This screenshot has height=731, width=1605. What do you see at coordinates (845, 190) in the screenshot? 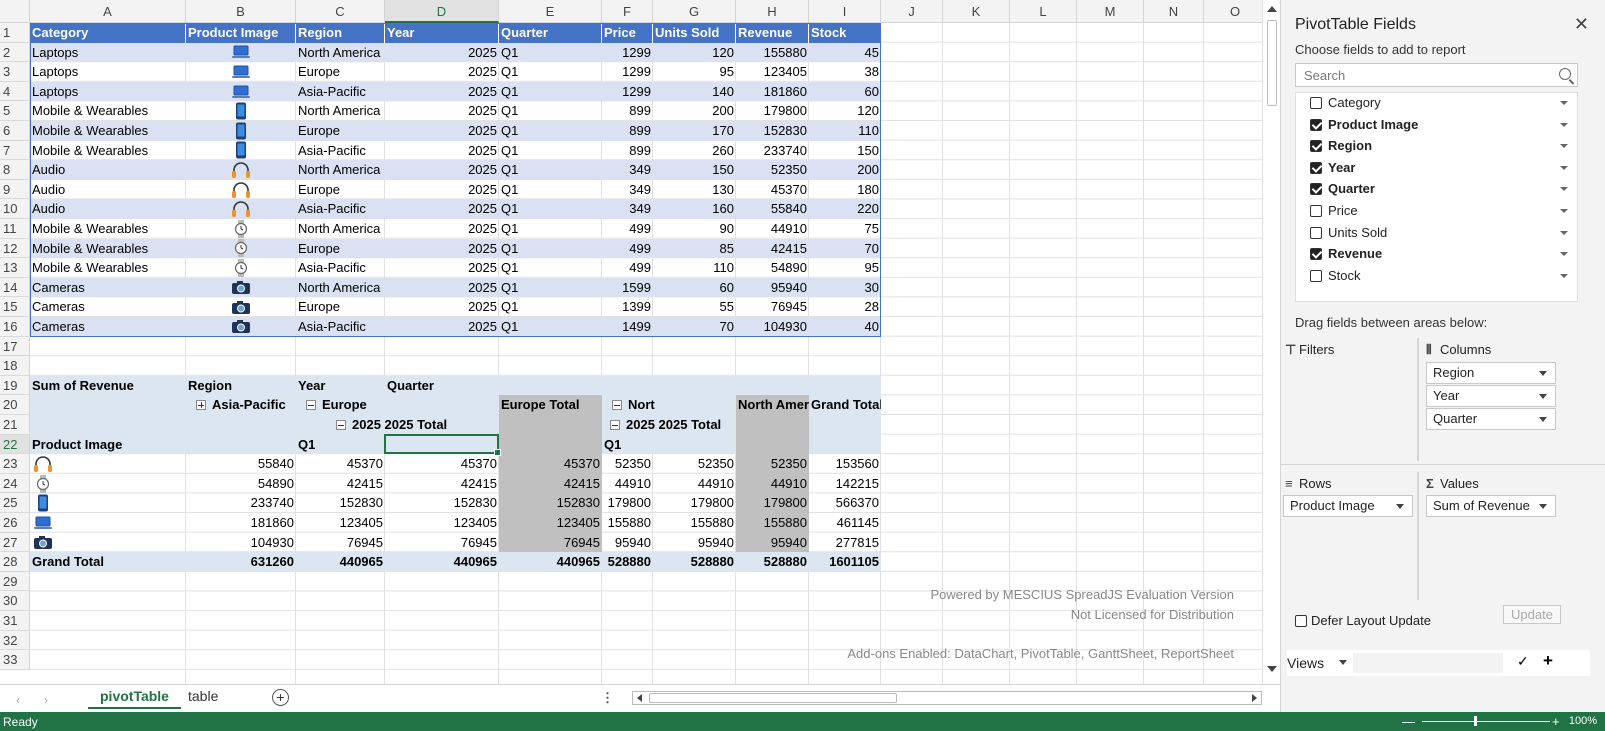
I see `table-cell: 180` at bounding box center [845, 190].